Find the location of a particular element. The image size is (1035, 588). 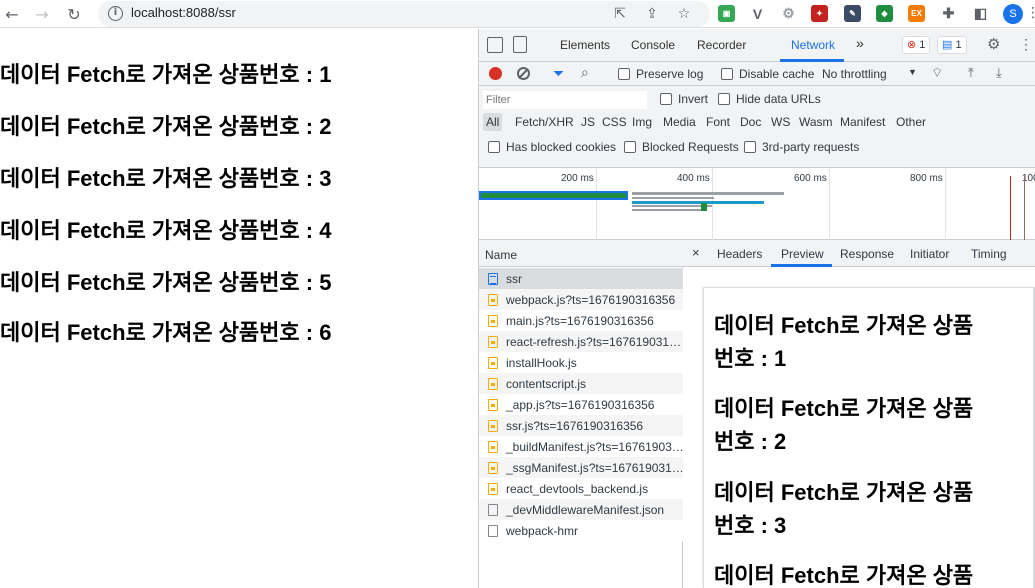

blocked-requests-label: Blocked Requests is located at coordinates (690, 147).